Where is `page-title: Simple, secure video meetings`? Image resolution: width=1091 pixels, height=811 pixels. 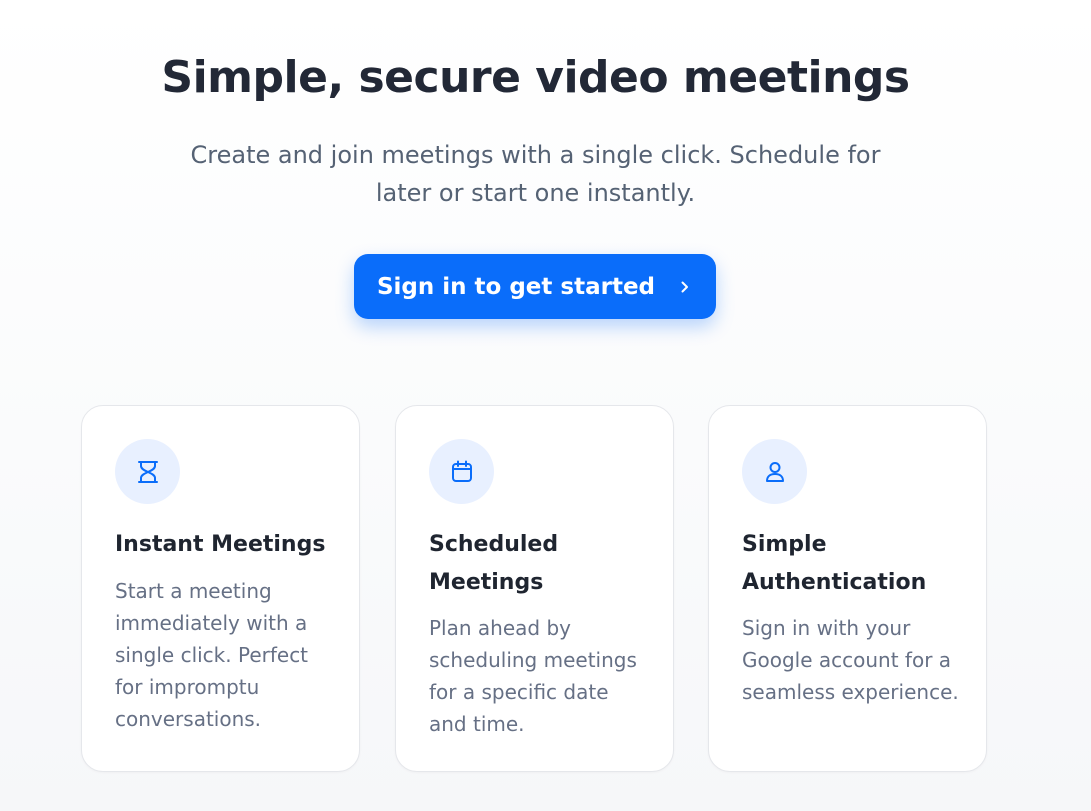
page-title: Simple, secure video meetings is located at coordinates (535, 77).